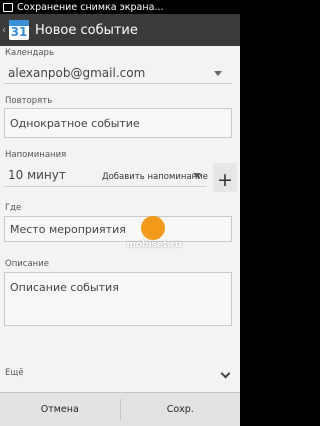  Describe the element at coordinates (181, 409) in the screenshot. I see `save-button: Сохр.` at that location.